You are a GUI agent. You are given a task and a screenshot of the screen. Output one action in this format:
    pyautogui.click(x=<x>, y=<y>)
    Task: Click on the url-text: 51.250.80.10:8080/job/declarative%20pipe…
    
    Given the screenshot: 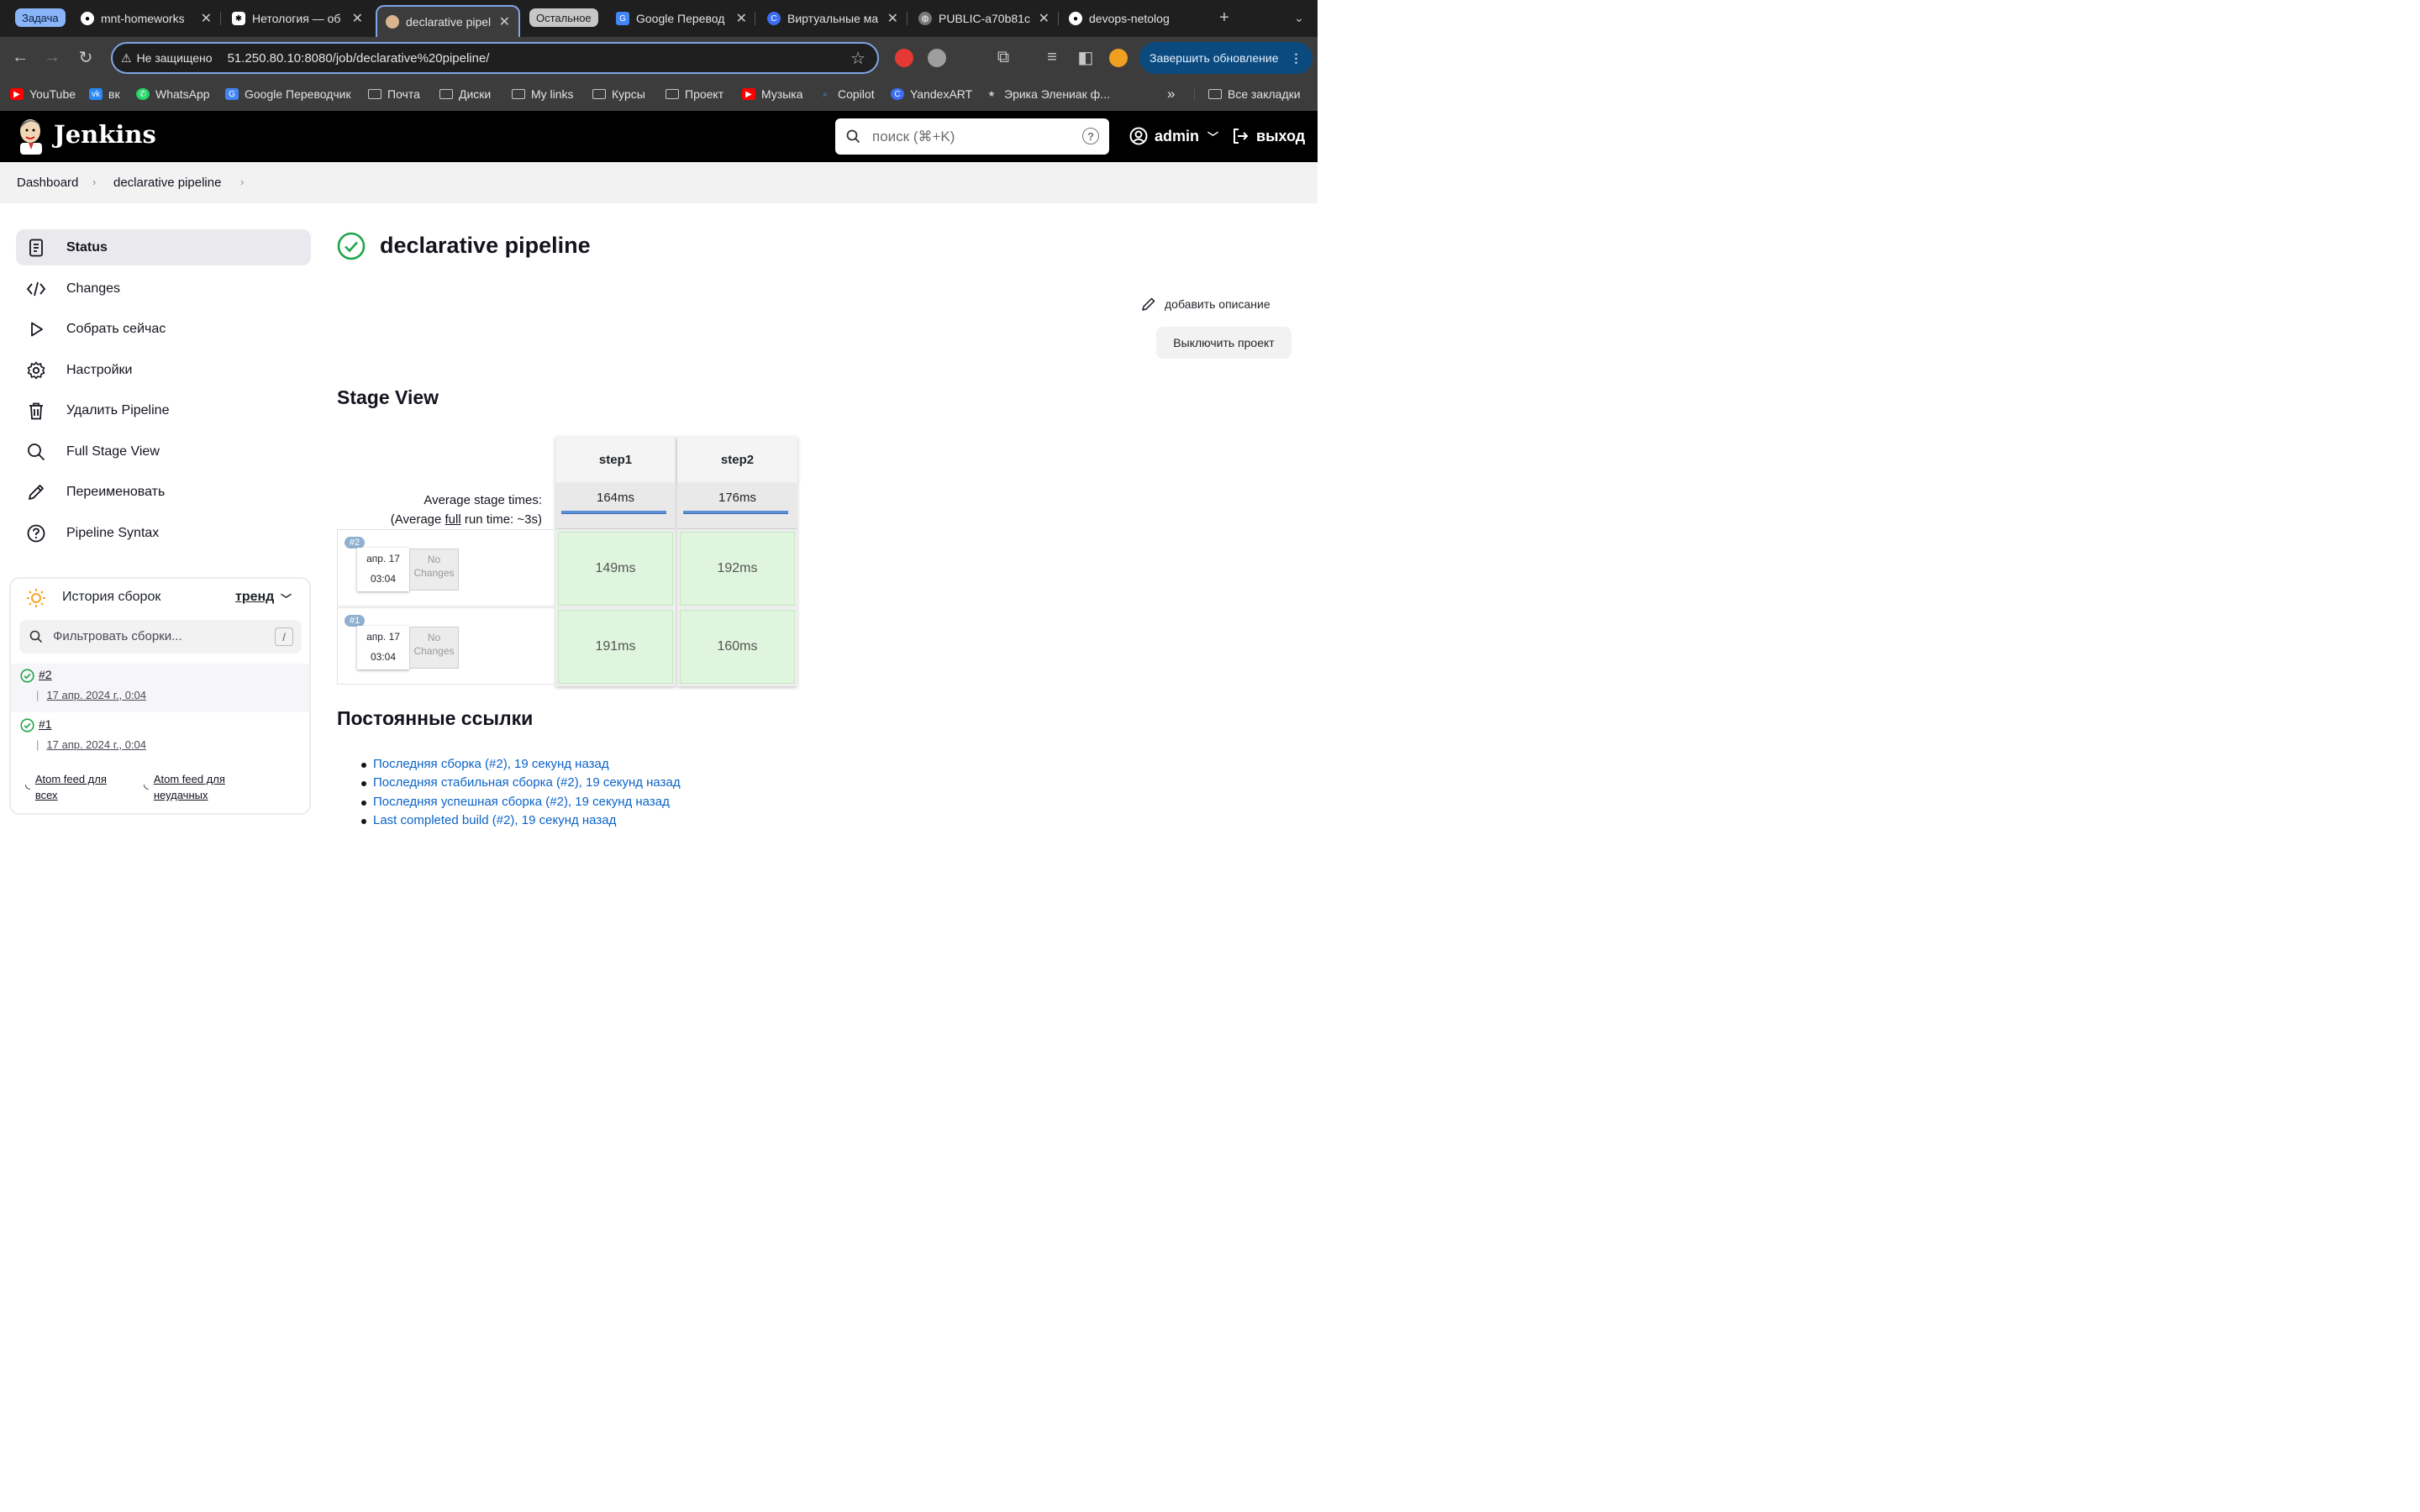 What is the action you would take?
    pyautogui.click(x=359, y=58)
    